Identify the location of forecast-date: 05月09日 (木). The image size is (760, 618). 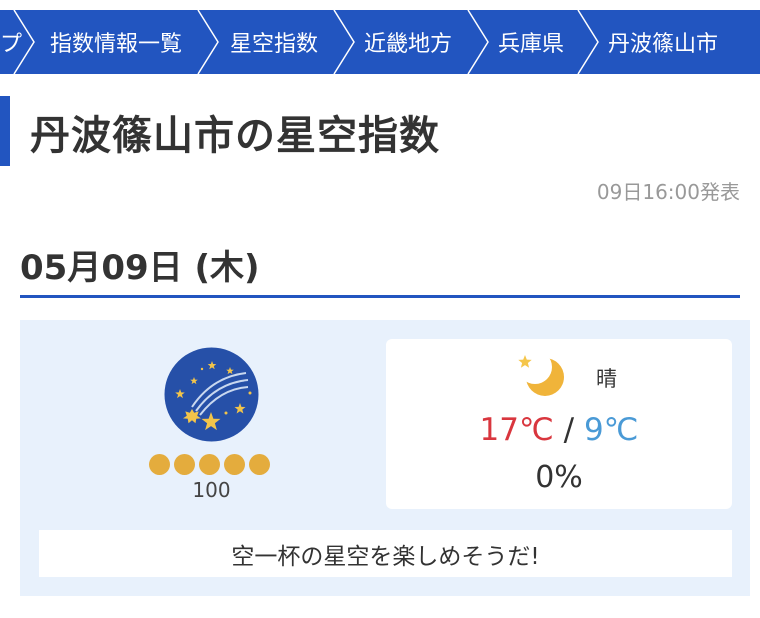
(140, 268).